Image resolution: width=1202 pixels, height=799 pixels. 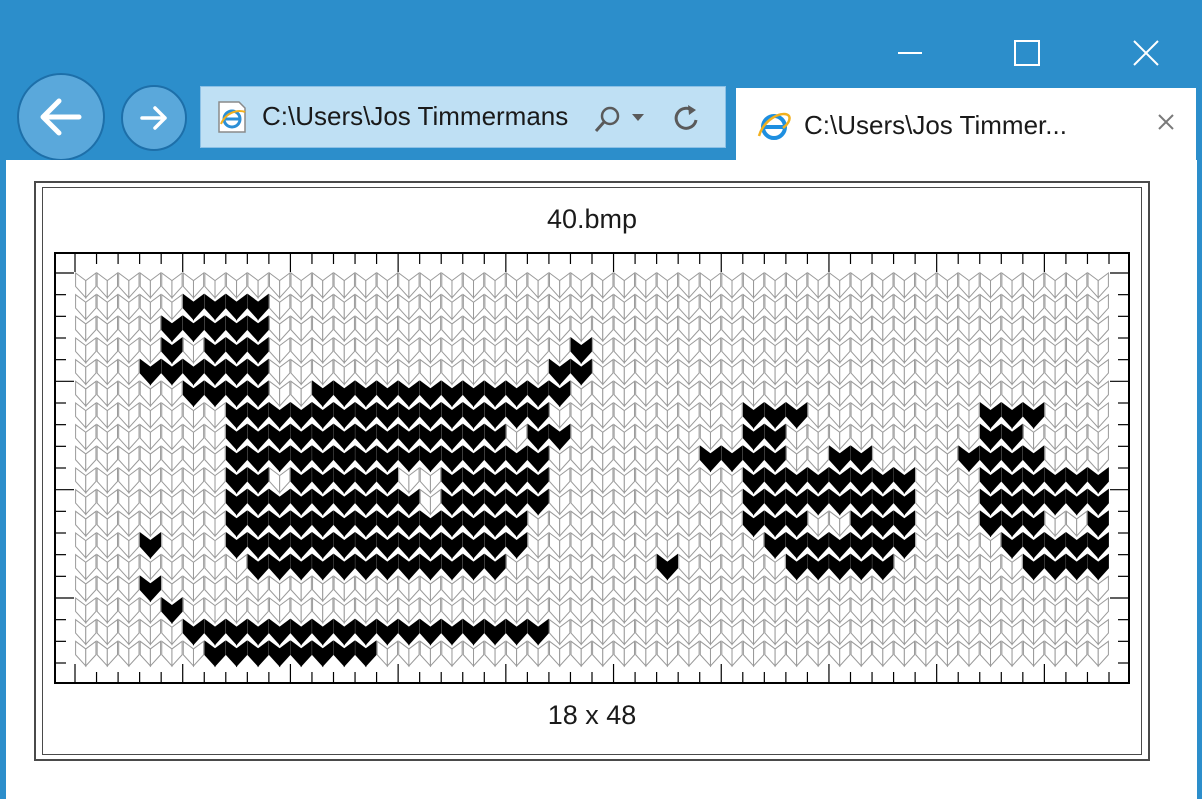 What do you see at coordinates (3, 399) in the screenshot?
I see `window-border-left` at bounding box center [3, 399].